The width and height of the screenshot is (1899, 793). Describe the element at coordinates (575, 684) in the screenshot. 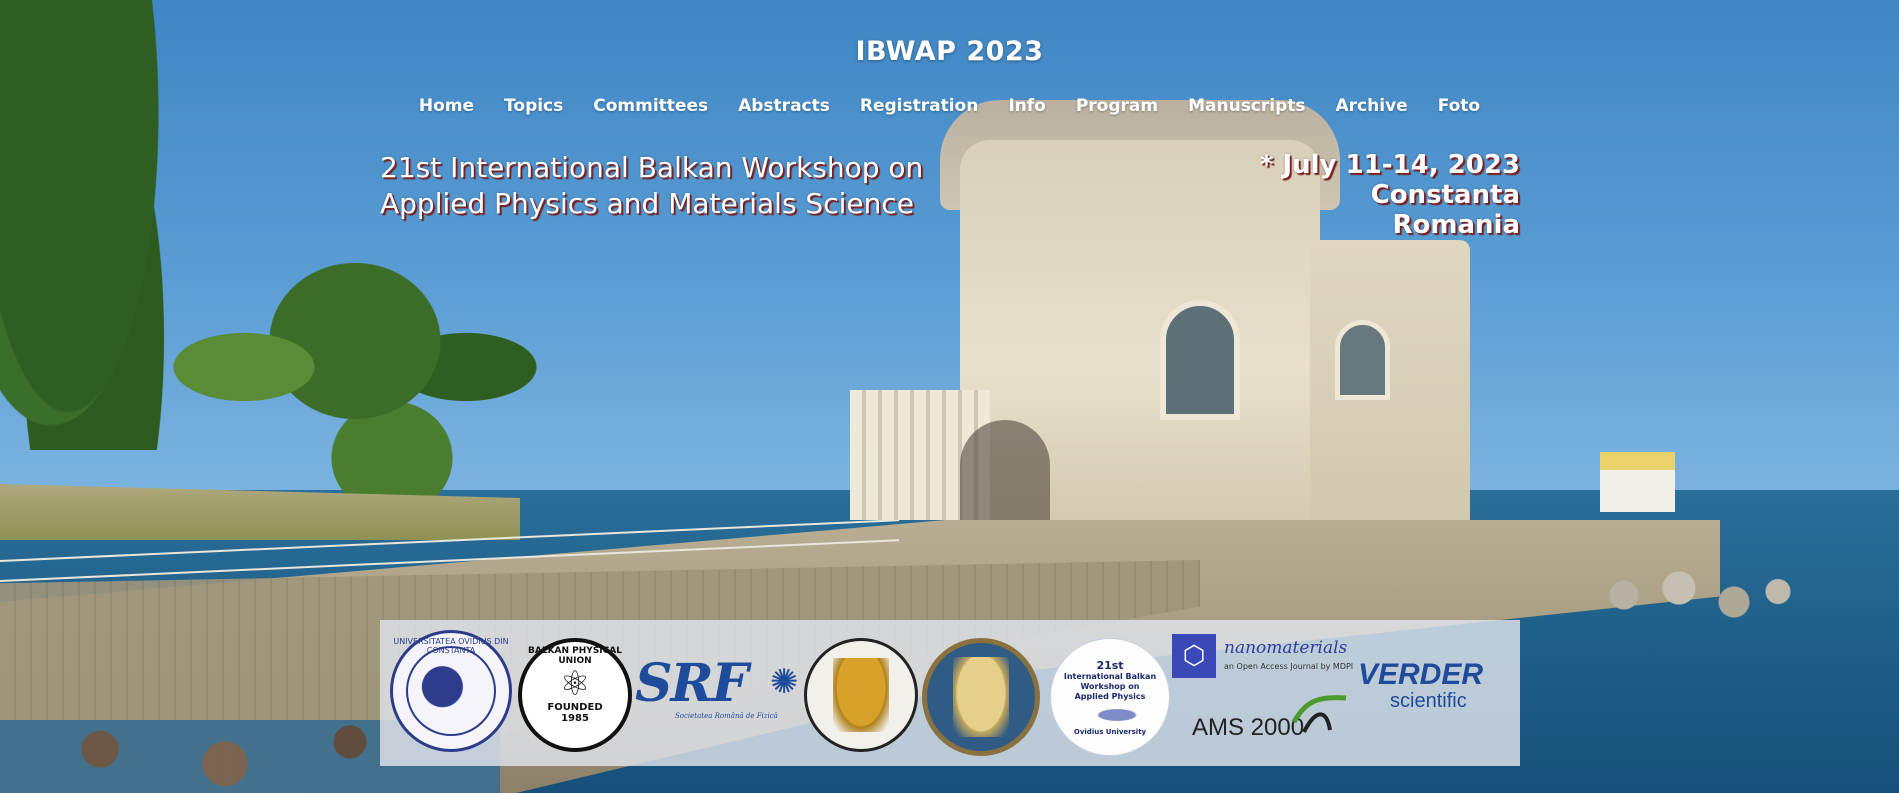

I see `atom-icon: ⚛` at that location.